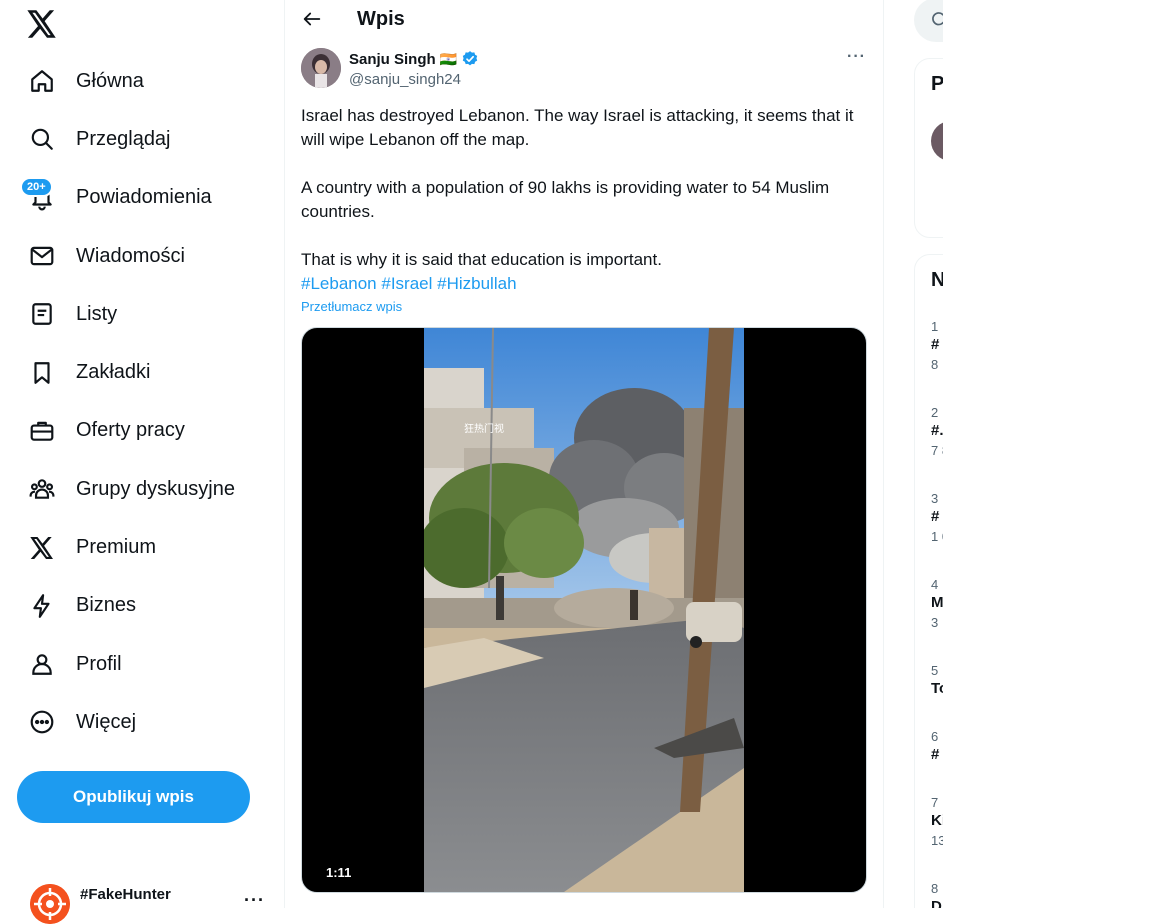 The width and height of the screenshot is (1152, 924). What do you see at coordinates (937, 280) in the screenshot?
I see `card-title: N` at bounding box center [937, 280].